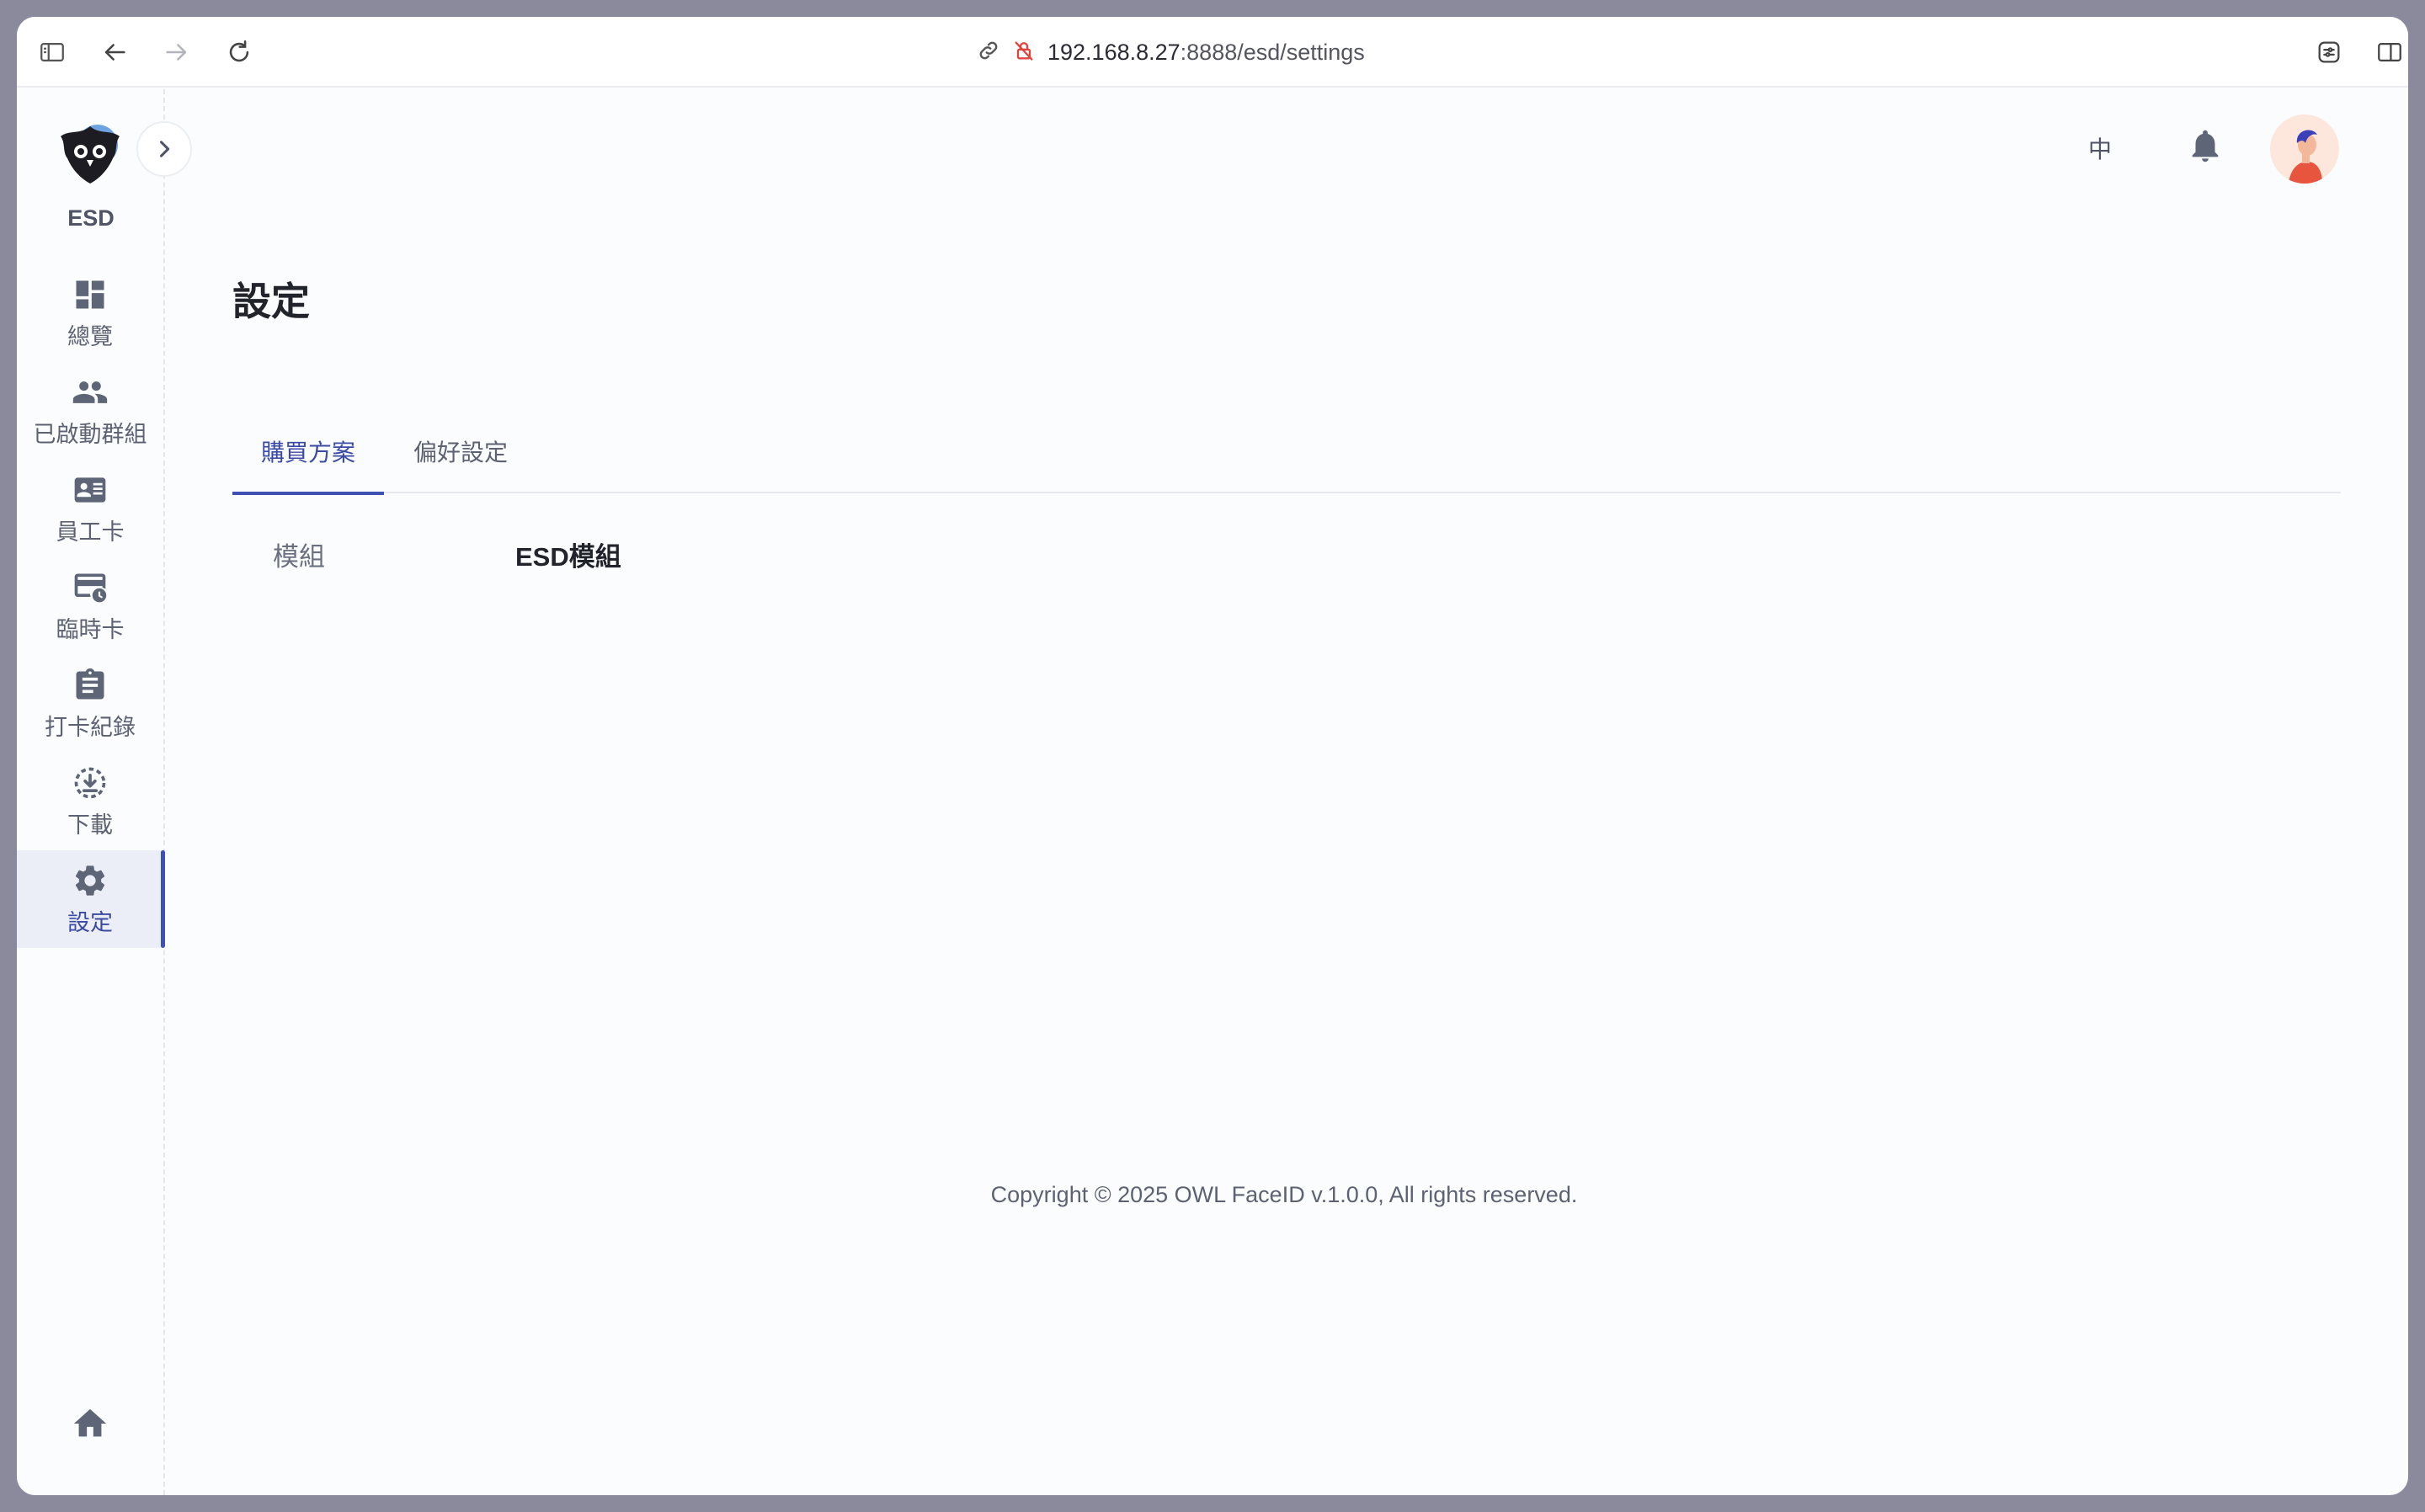  Describe the element at coordinates (52, 52) in the screenshot. I see `sidebar-toggle-icon` at that location.